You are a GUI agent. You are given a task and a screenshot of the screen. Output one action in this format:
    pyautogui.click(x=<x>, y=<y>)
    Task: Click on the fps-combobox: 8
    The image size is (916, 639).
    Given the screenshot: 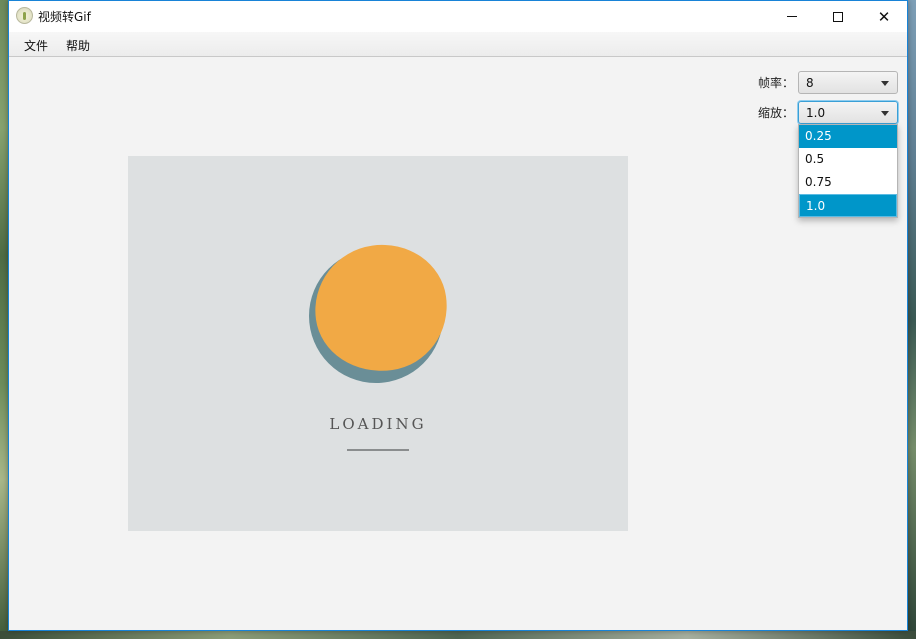 What is the action you would take?
    pyautogui.click(x=848, y=82)
    